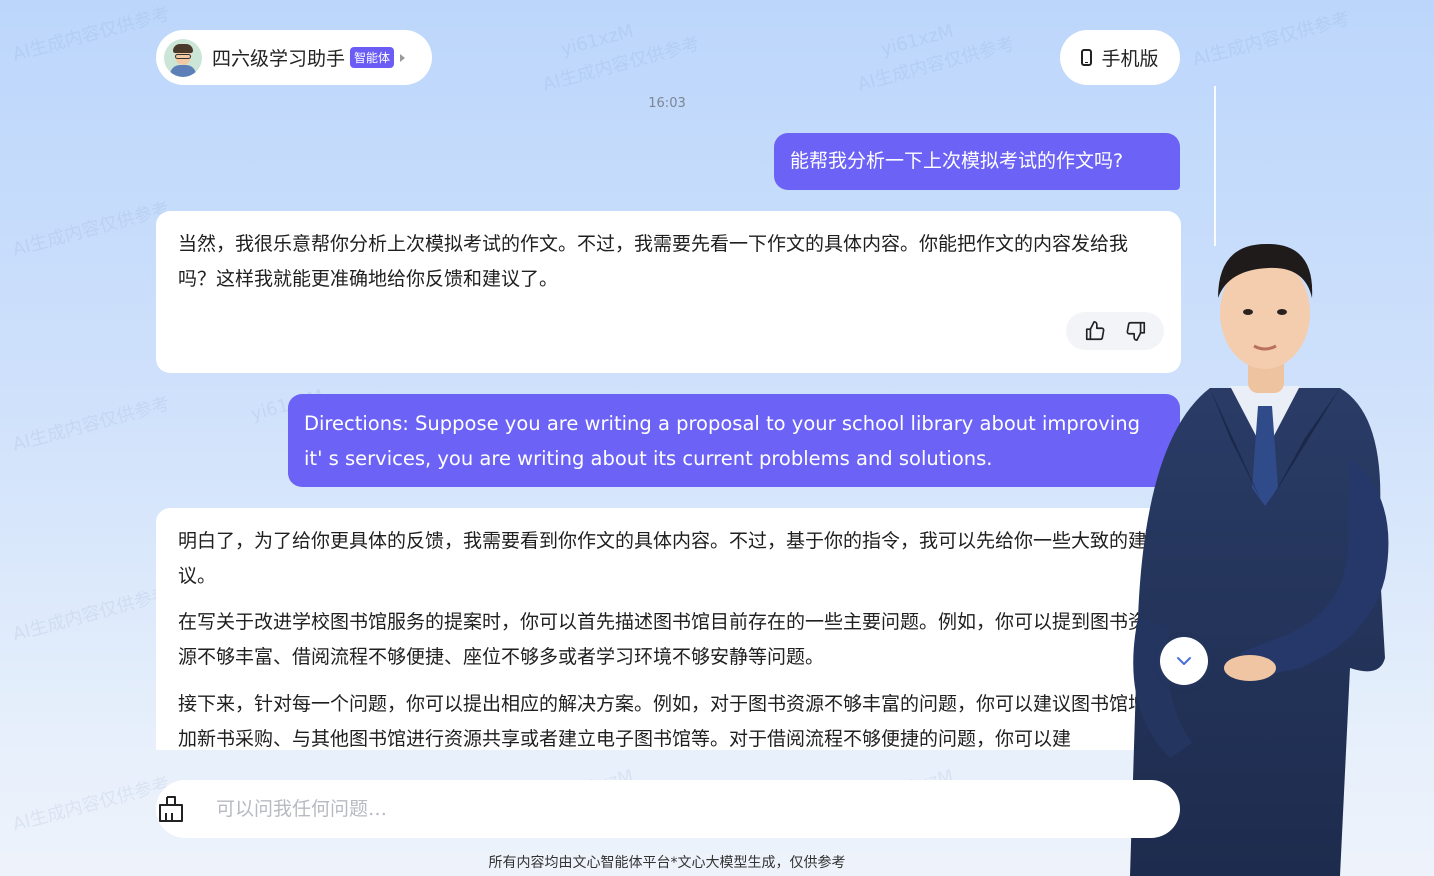  I want to click on user-message: 能帮我分析一下上次模拟考试的作文吗?, so click(977, 161).